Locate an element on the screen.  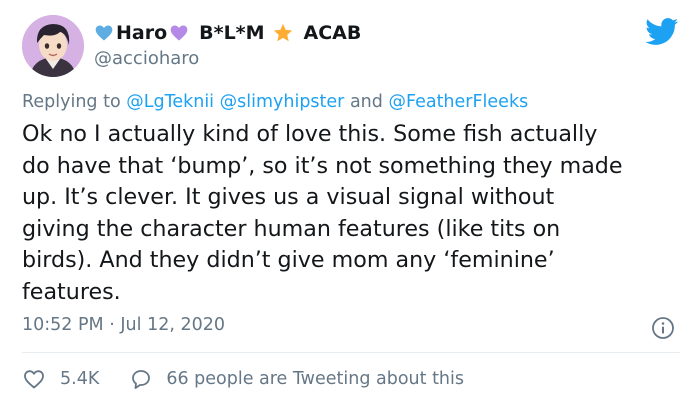
conversation-icon is located at coordinates (141, 379).